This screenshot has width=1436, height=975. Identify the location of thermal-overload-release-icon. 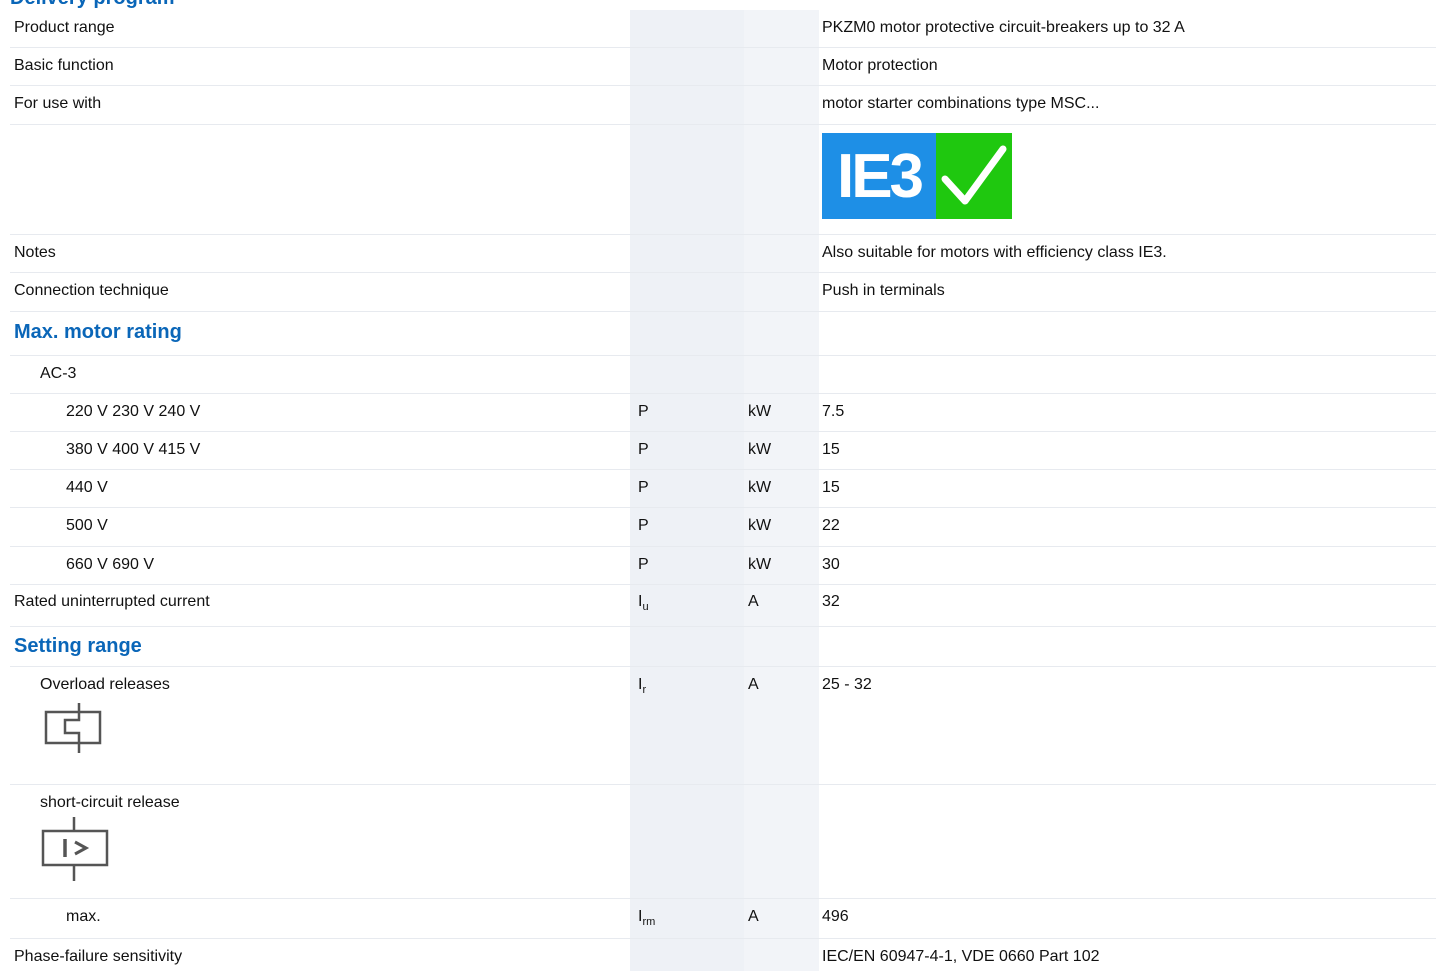
(73, 728).